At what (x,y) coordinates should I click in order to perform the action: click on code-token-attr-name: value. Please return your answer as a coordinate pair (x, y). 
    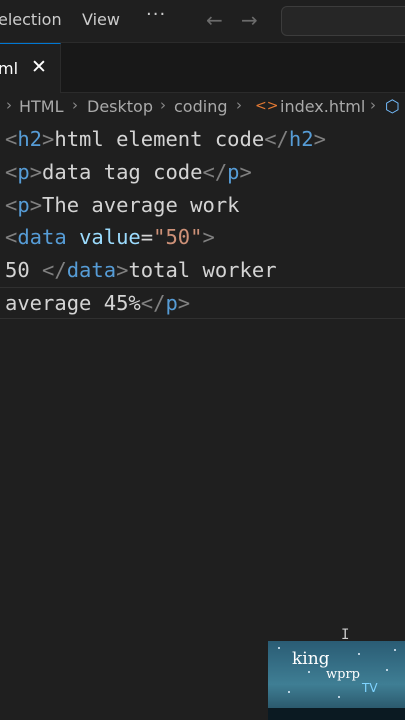
    Looking at the image, I should click on (110, 237).